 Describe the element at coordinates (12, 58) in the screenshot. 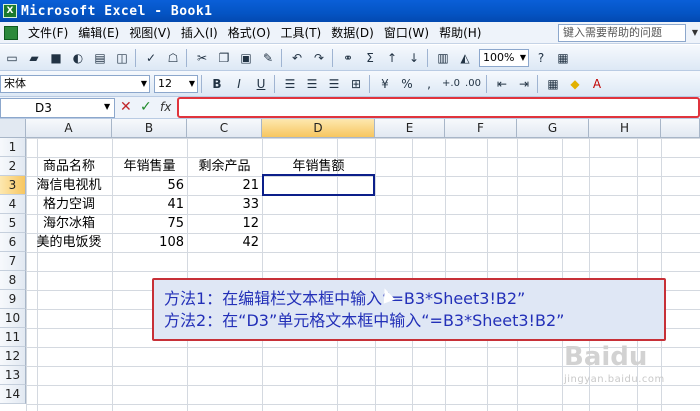

I see `new-file-icon: ▭` at that location.